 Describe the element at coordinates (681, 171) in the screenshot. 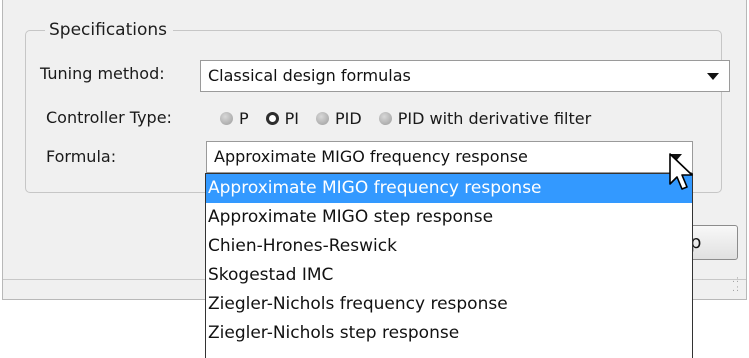

I see `arrow-cursor-icon` at that location.